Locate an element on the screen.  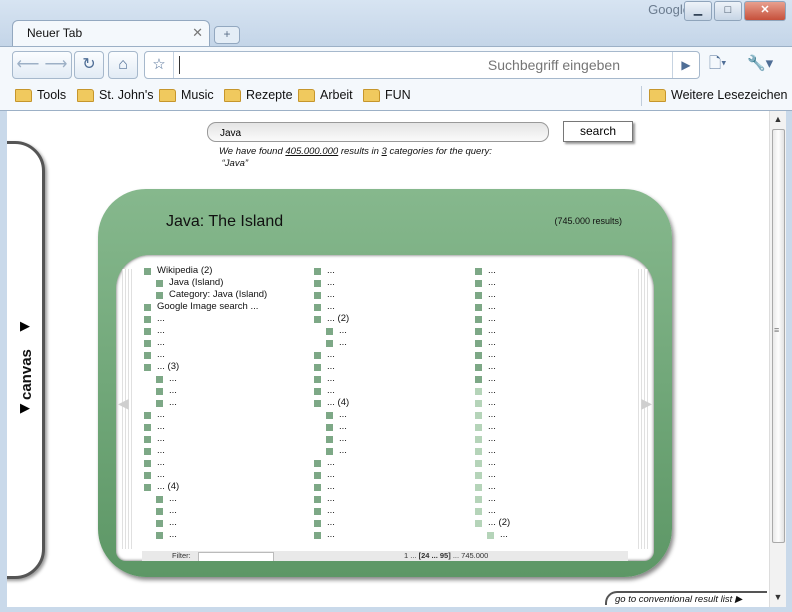
search-button: search is located at coordinates (598, 131).